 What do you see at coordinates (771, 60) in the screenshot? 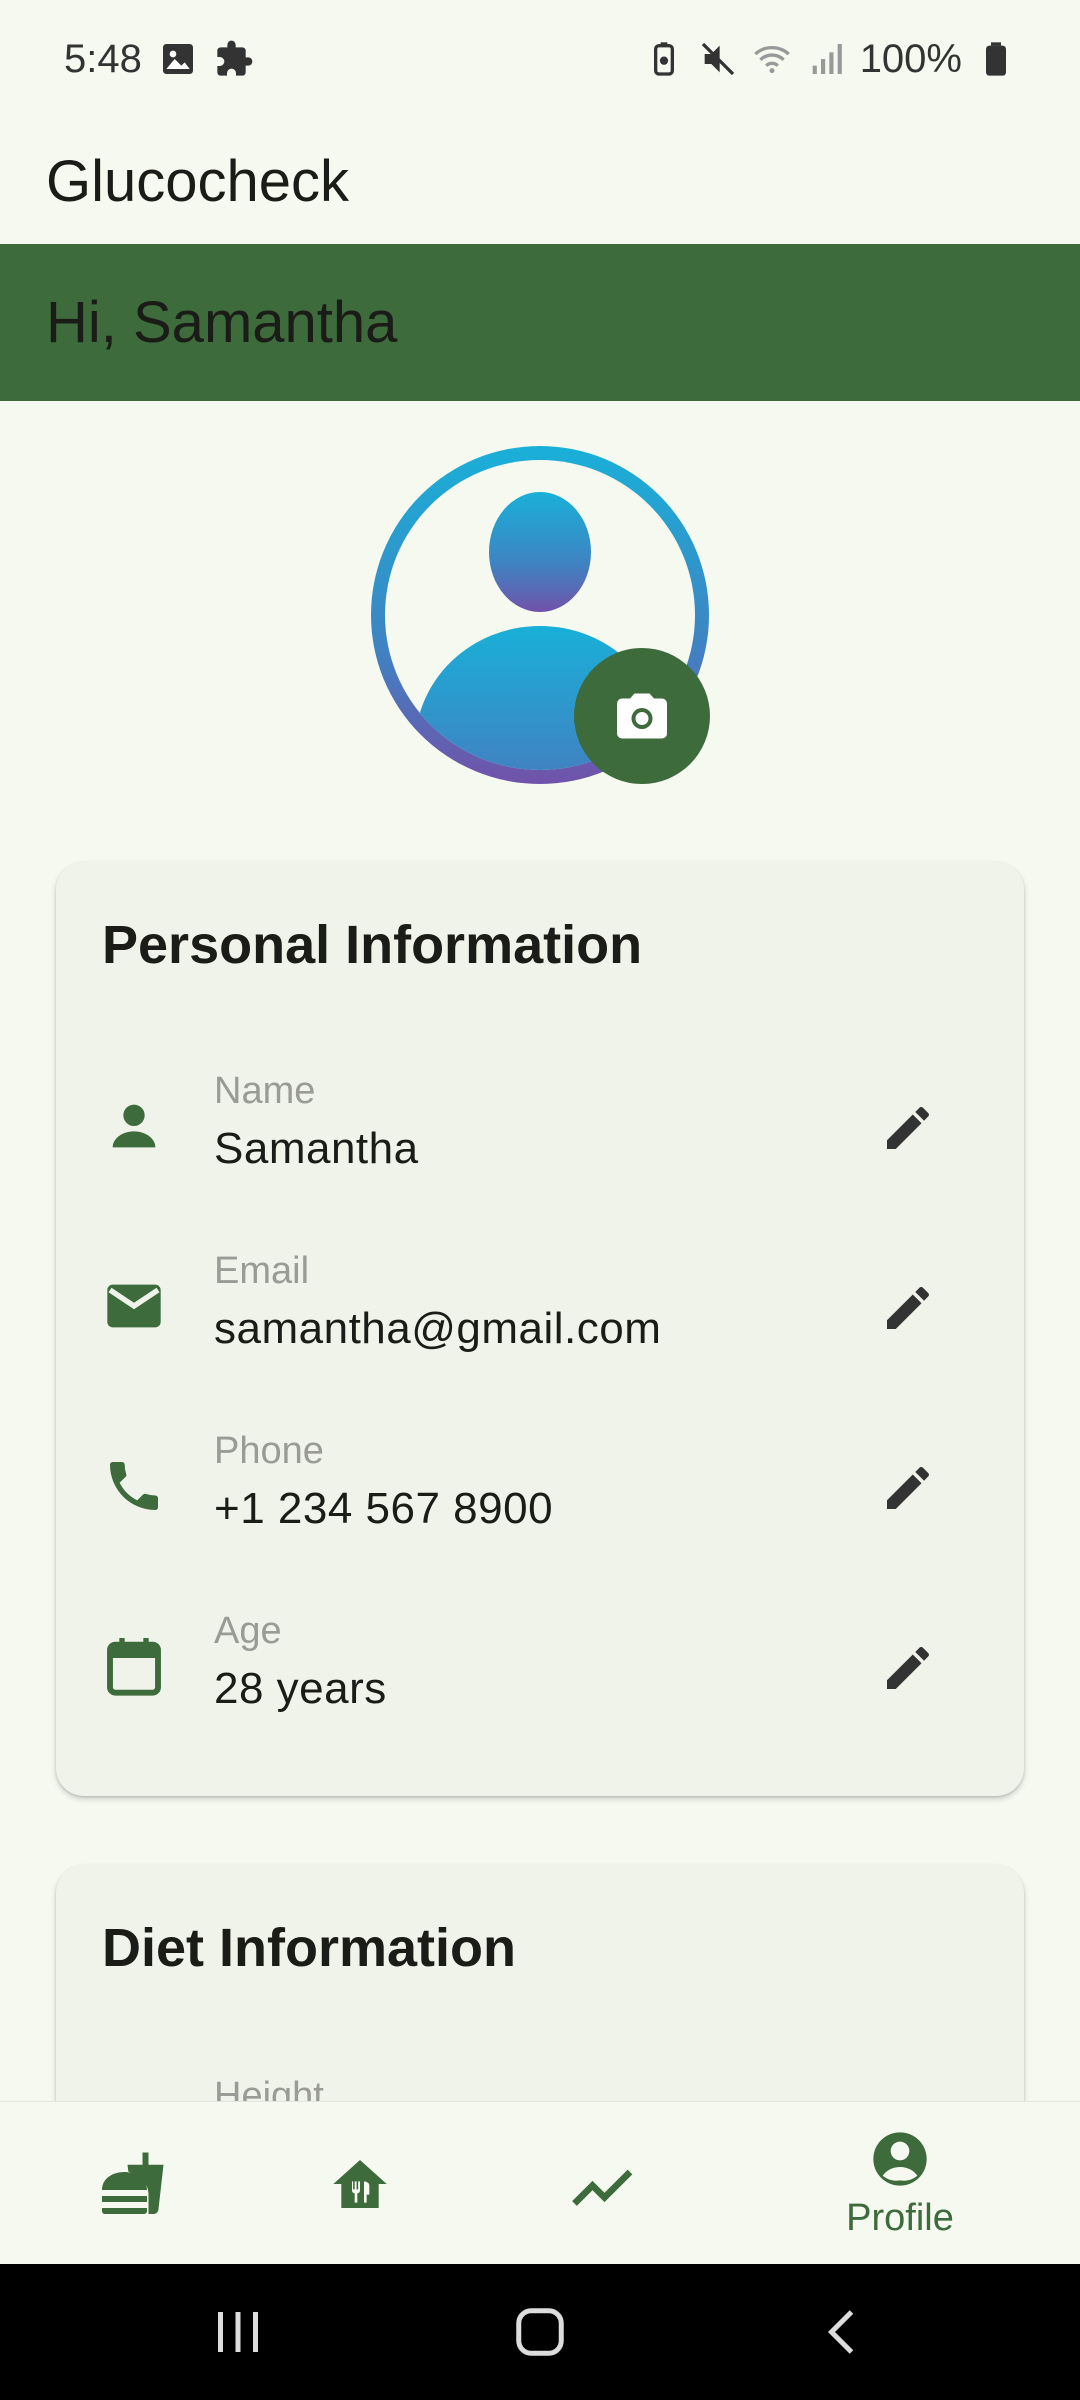
I see `wifi-icon` at bounding box center [771, 60].